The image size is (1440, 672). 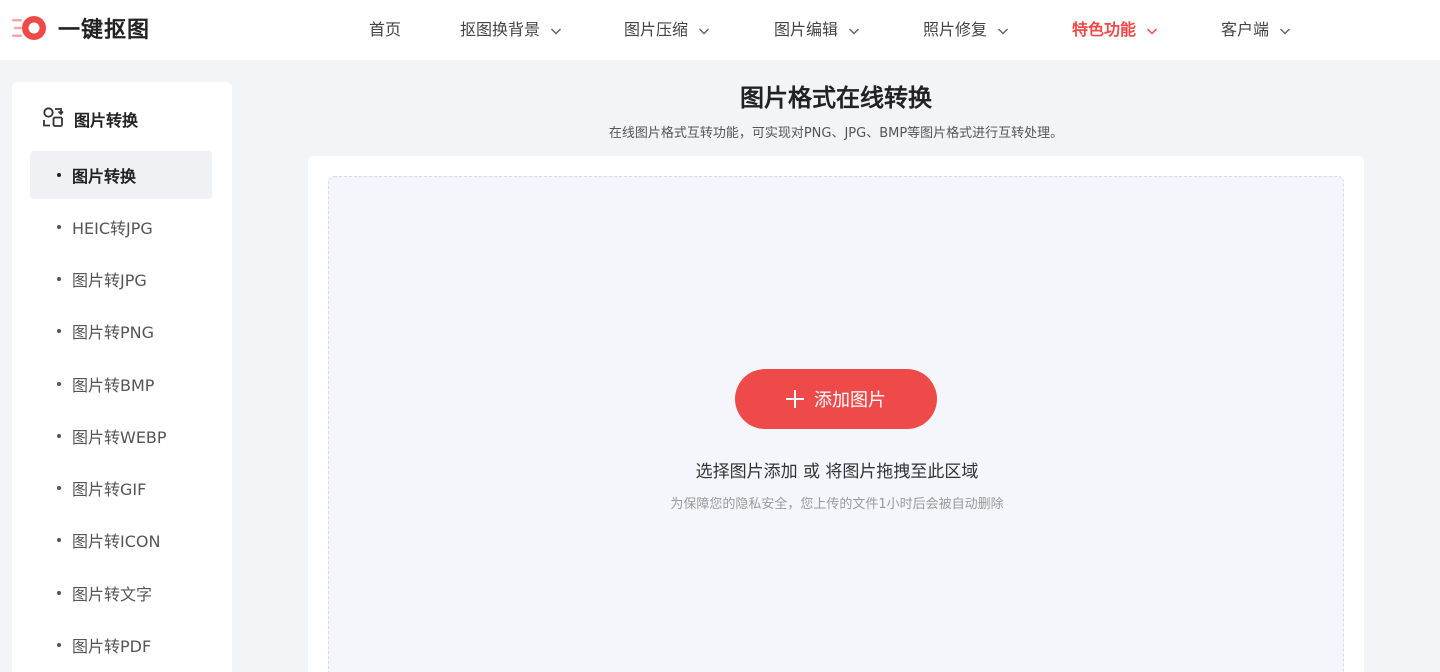 I want to click on plus-icon, so click(x=795, y=399).